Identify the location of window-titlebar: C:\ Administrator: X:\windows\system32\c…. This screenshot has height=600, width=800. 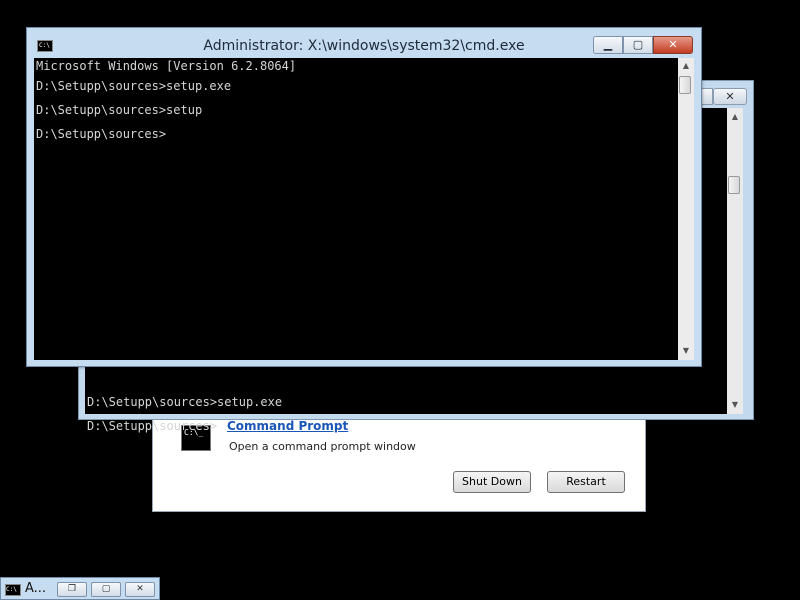
(364, 43).